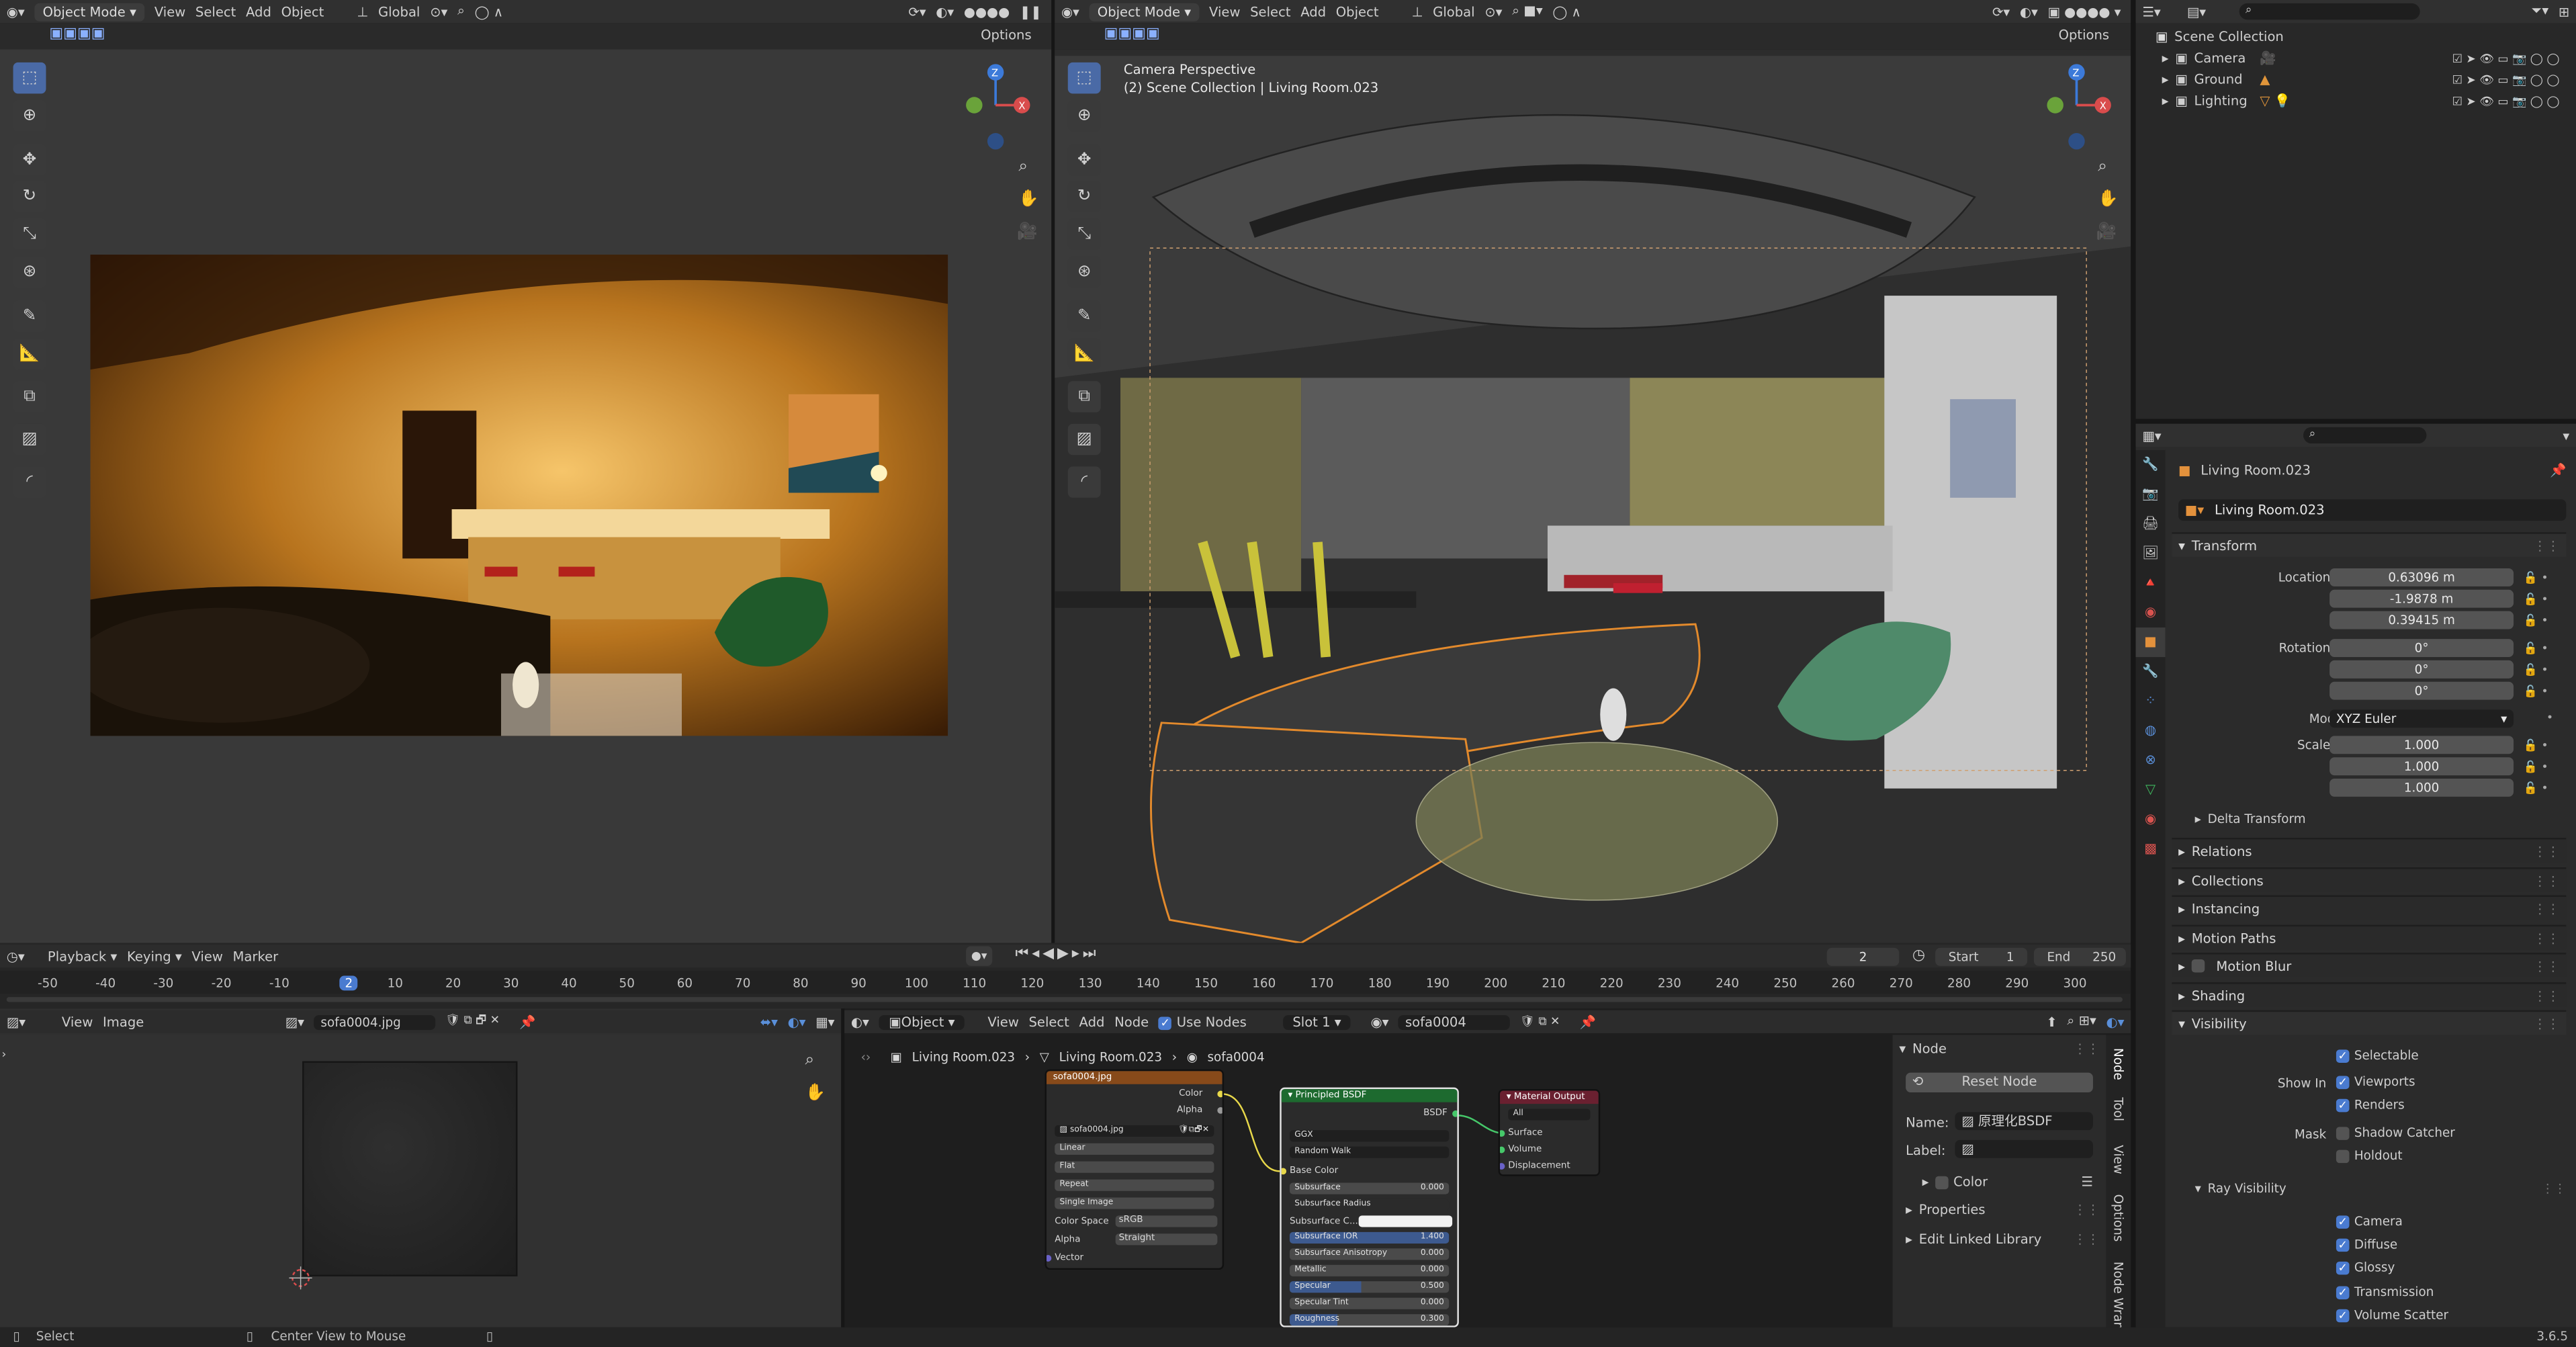  I want to click on fake-user-icon: 🛡 ⧉ 🗗 ✕, so click(472, 1021).